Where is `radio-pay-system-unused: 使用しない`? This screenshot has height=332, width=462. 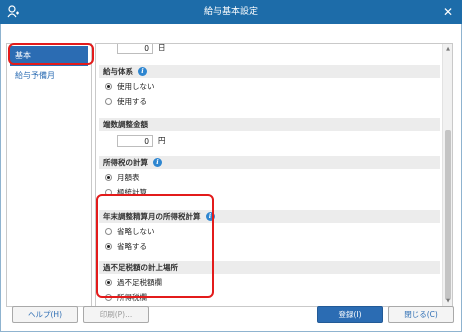 radio-pay-system-unused: 使用しない is located at coordinates (130, 87).